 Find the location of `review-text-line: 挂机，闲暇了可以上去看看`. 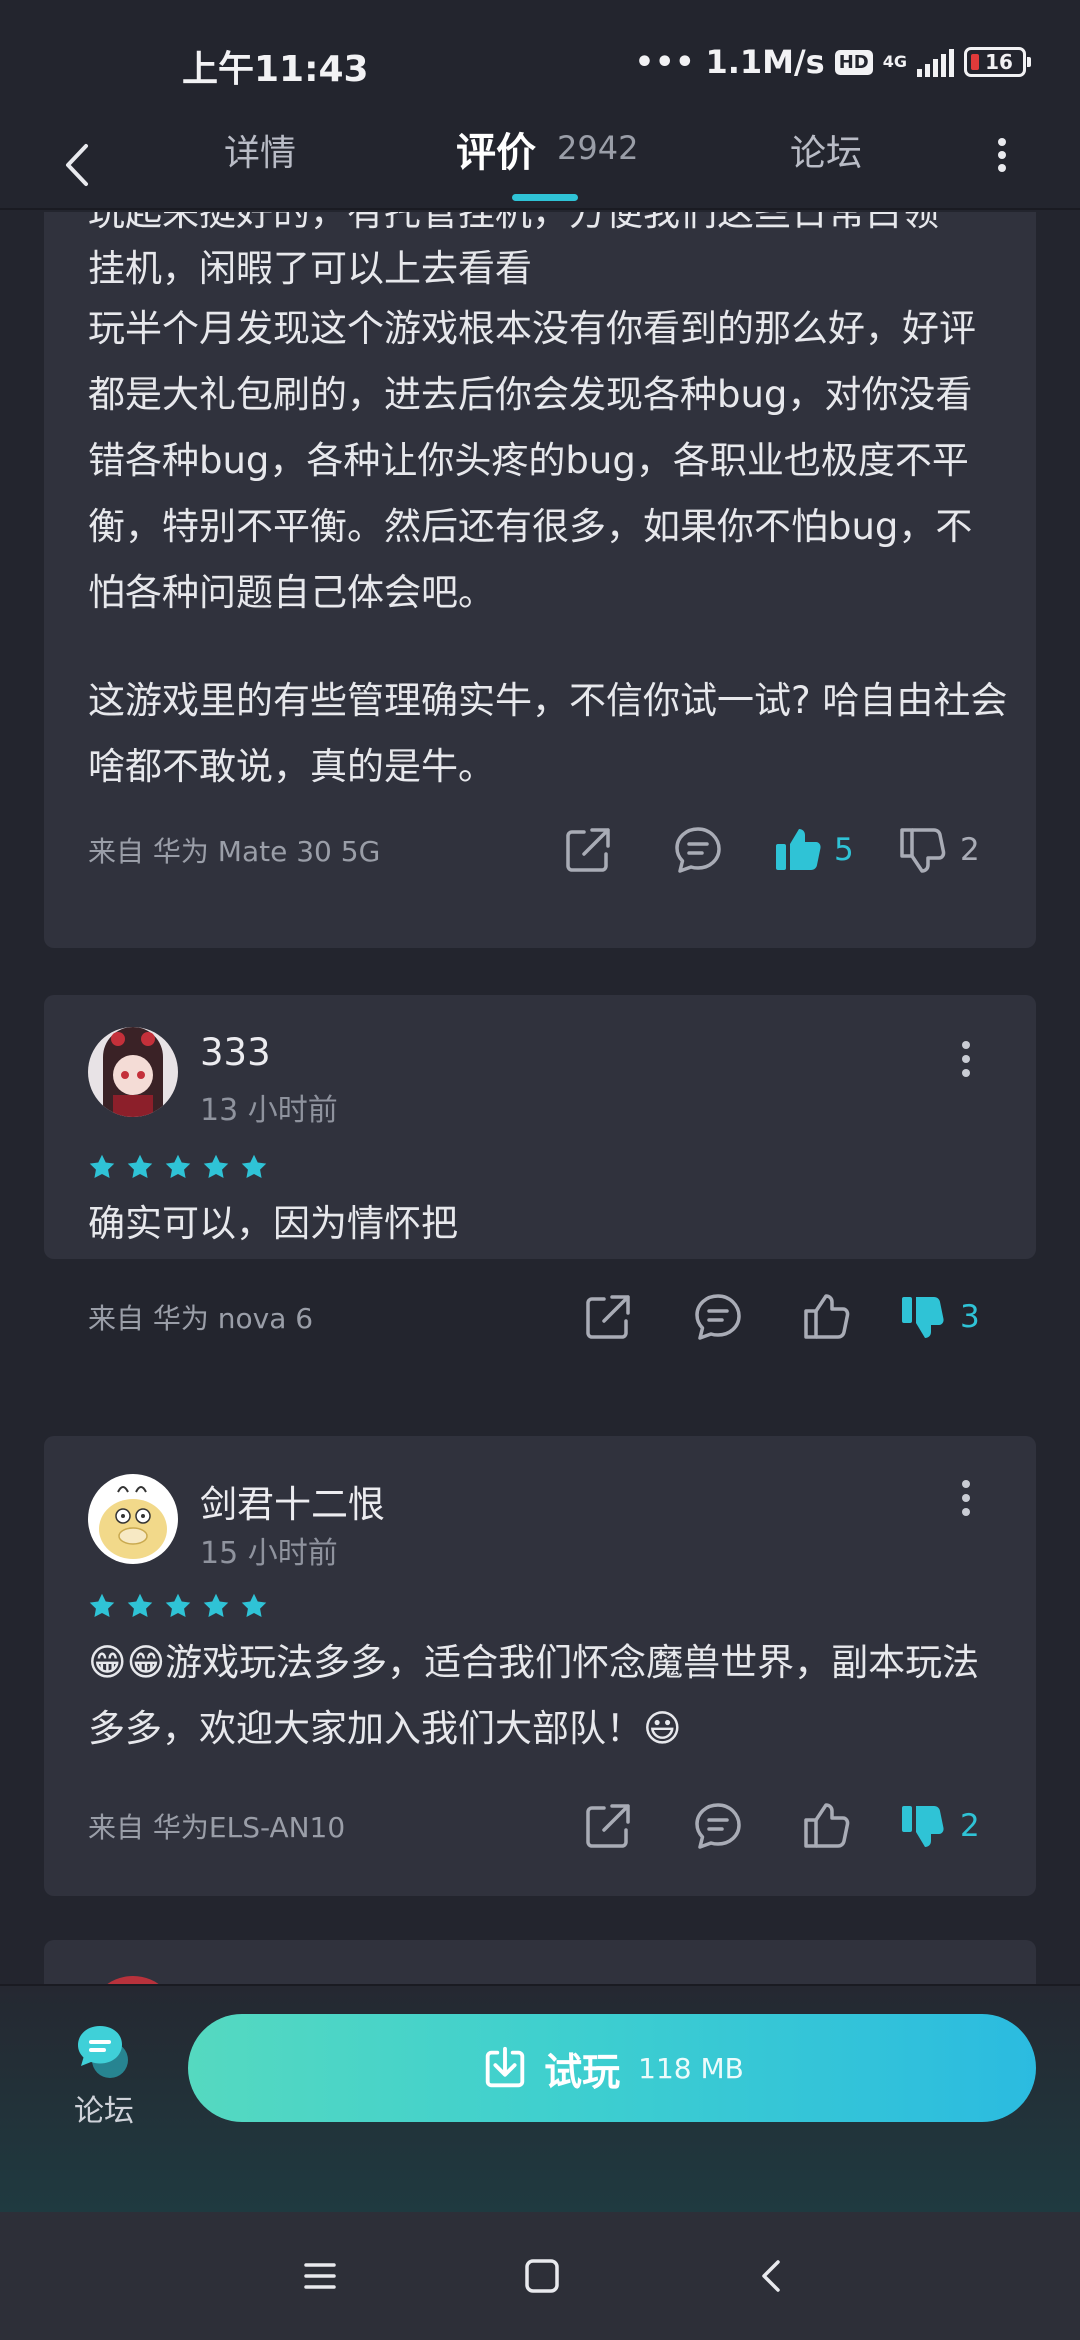

review-text-line: 挂机，闲暇了可以上去看看 is located at coordinates (310, 268).